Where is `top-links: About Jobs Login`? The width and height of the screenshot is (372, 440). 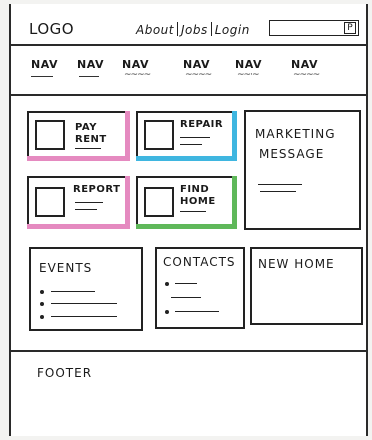
top-links: About Jobs Login is located at coordinates (193, 29).